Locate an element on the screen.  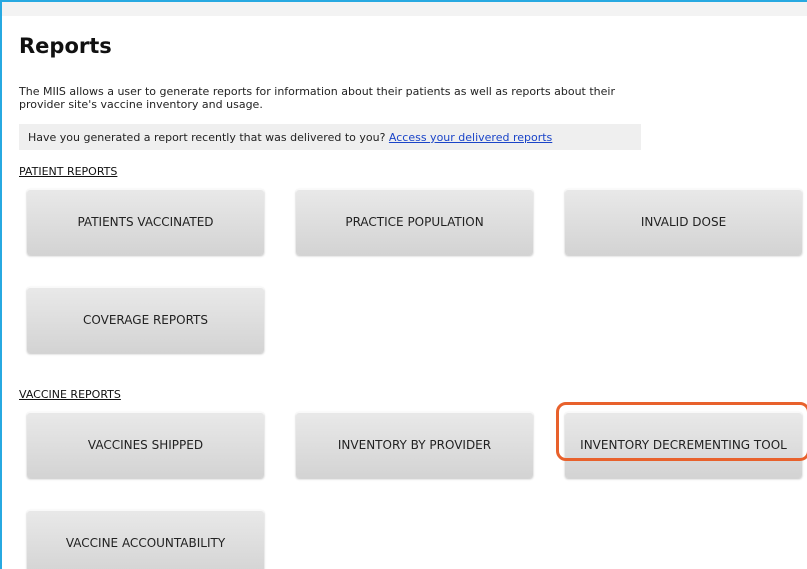
invalid-dose-button: INVALID DOSE is located at coordinates (683, 222).